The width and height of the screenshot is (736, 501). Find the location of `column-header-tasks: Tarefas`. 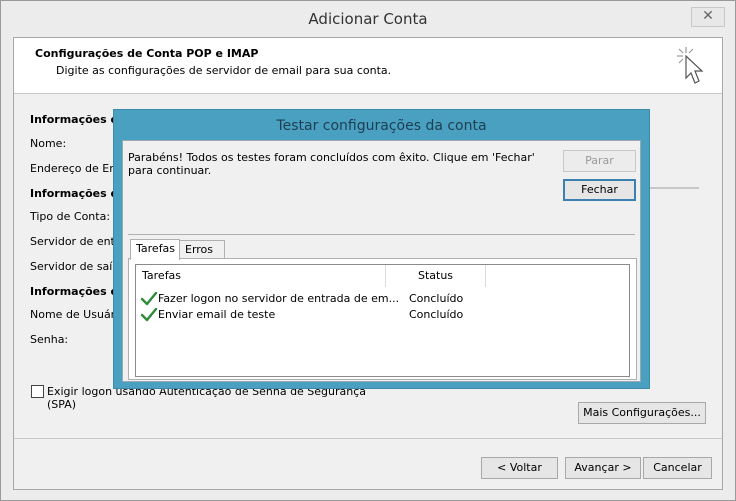

column-header-tasks: Tarefas is located at coordinates (261, 276).